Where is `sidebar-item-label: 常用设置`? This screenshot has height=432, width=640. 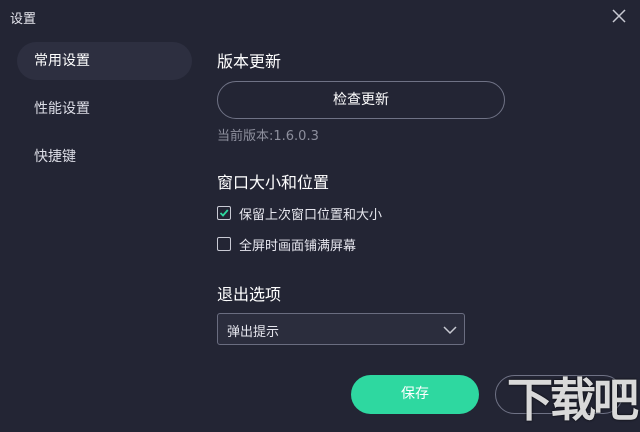
sidebar-item-label: 常用设置 is located at coordinates (62, 61).